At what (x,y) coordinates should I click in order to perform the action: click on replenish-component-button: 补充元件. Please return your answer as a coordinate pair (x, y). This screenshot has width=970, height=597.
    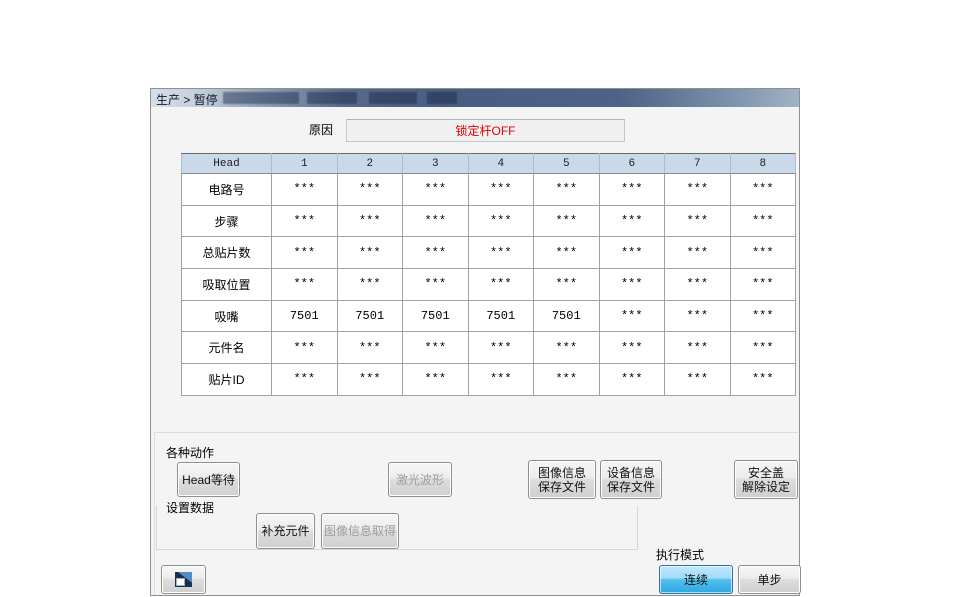
    Looking at the image, I should click on (285, 531).